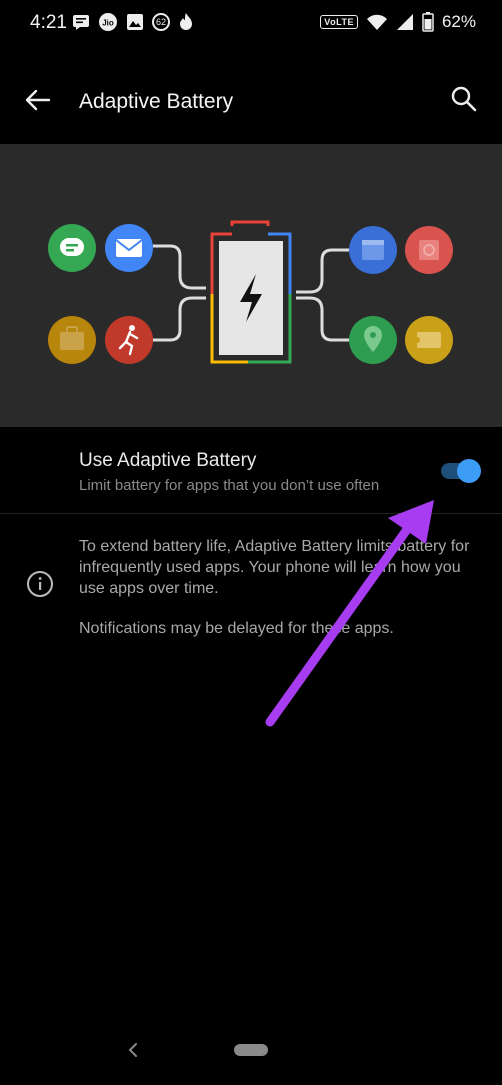 This screenshot has height=1085, width=502. What do you see at coordinates (156, 101) in the screenshot?
I see `page-title: Adaptive Battery` at bounding box center [156, 101].